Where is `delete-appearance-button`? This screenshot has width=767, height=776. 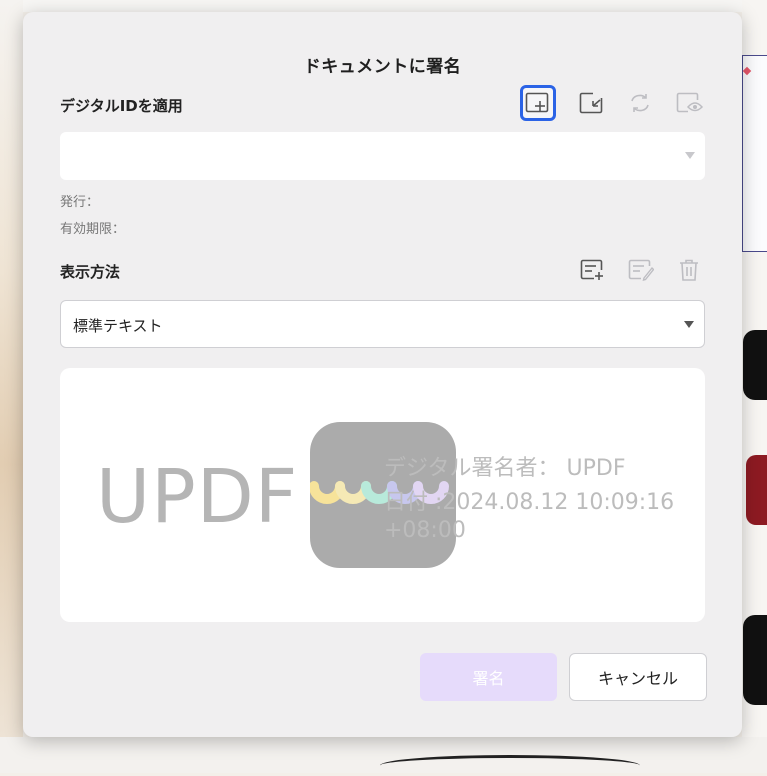
delete-appearance-button is located at coordinates (689, 270).